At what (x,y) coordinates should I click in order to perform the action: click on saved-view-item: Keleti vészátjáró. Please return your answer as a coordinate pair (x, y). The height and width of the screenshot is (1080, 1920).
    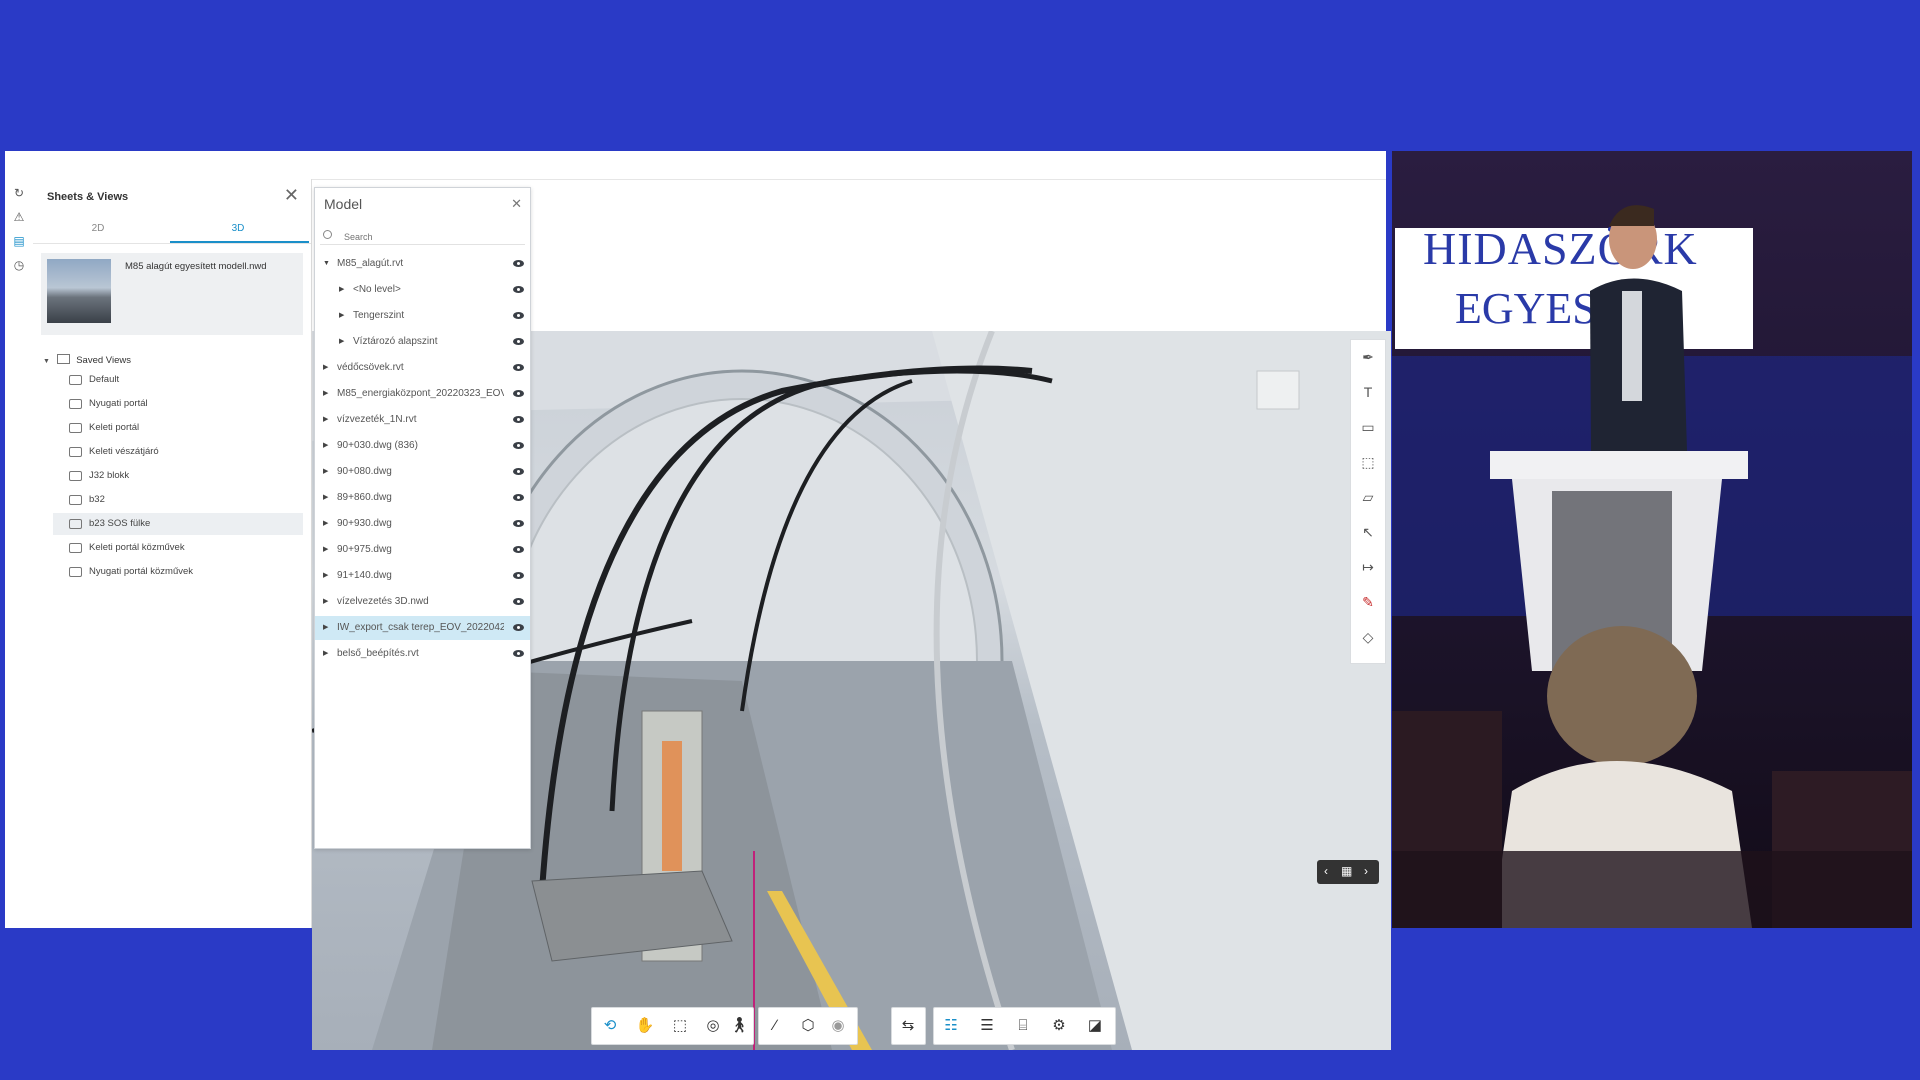
    Looking at the image, I should click on (178, 452).